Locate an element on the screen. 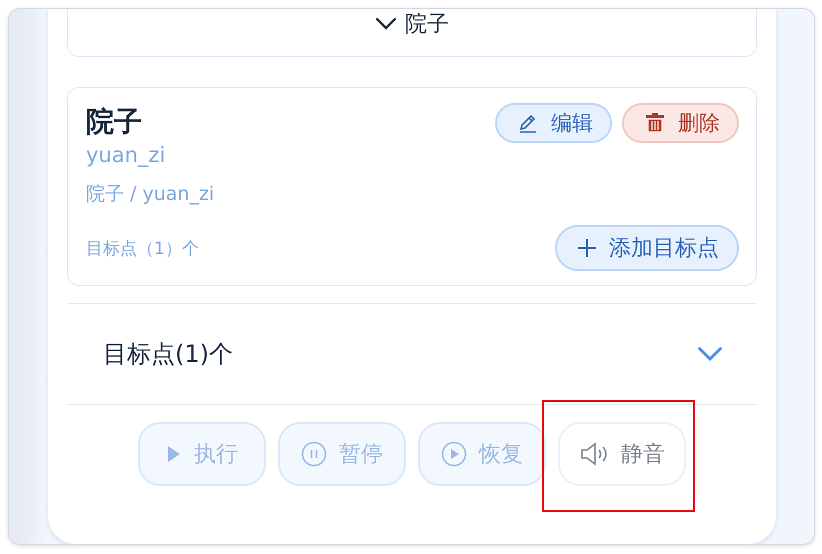 The image size is (822, 554). add-target-button: 添加目标点 is located at coordinates (647, 248).